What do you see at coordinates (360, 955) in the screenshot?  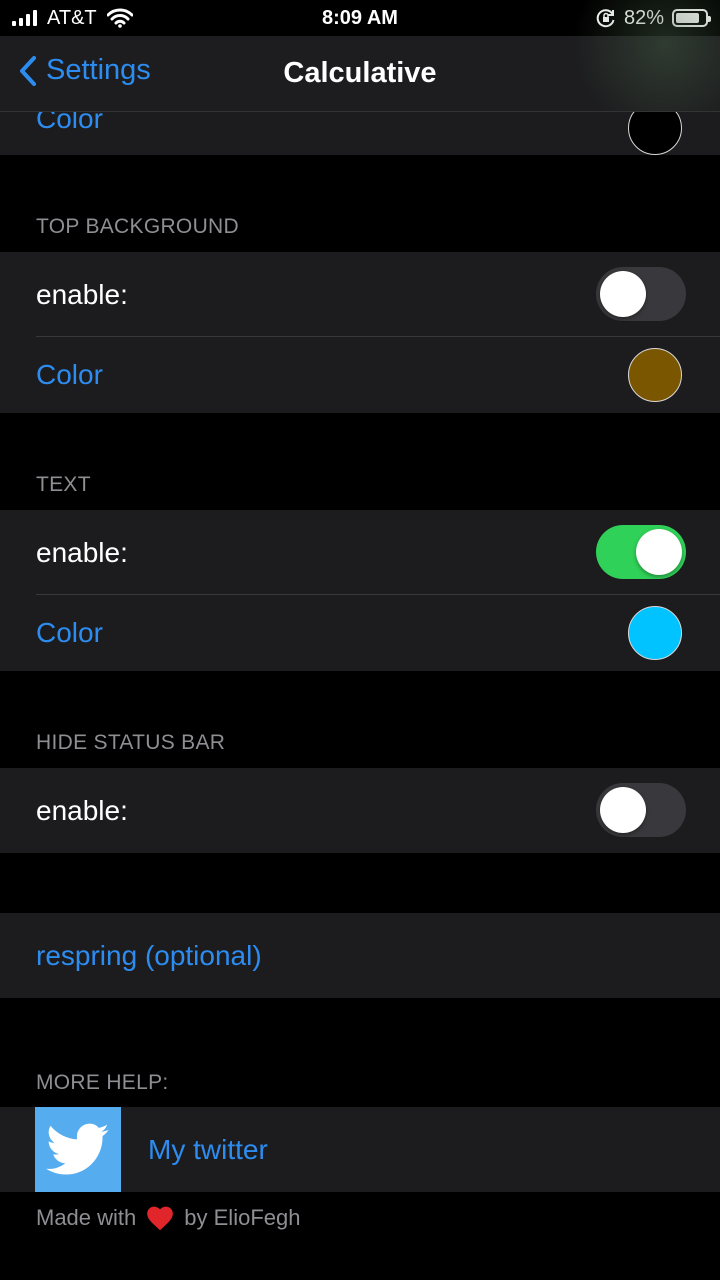 I see `respring-row: respring (optional)` at bounding box center [360, 955].